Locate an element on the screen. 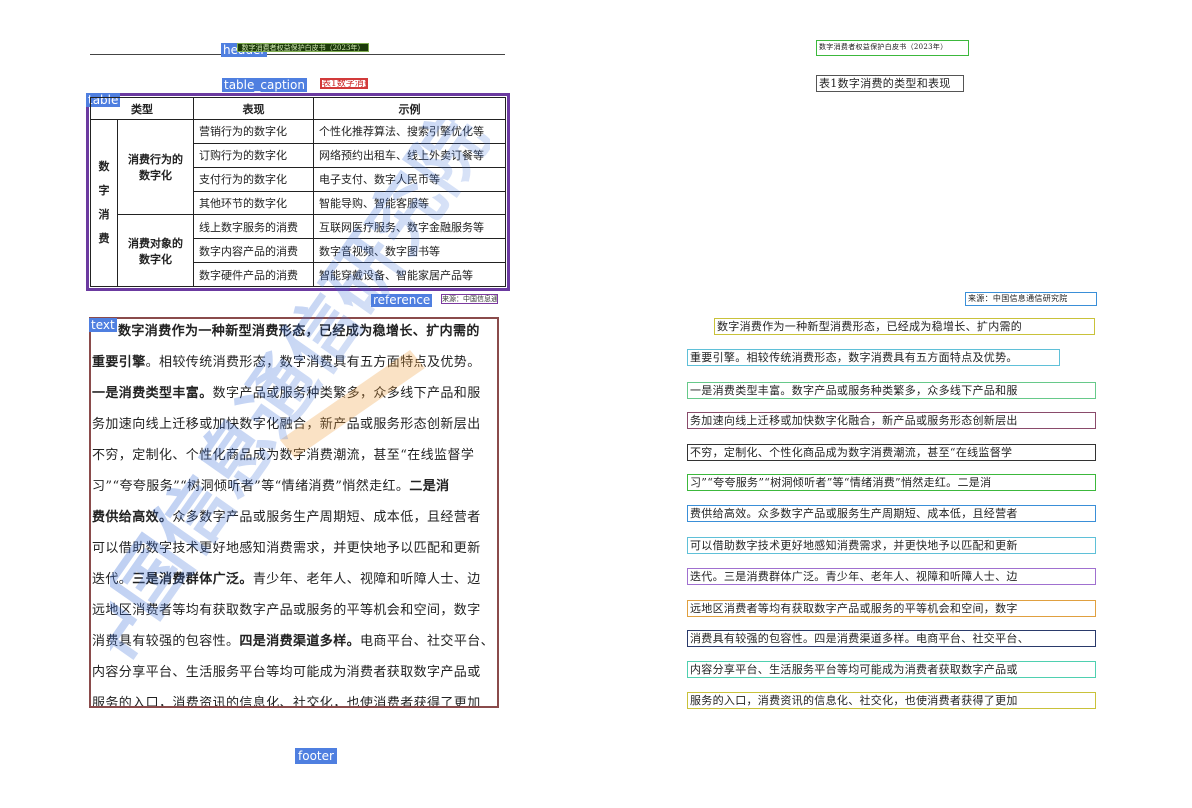  text-line: 数字消费作为一种新型消费形态，已经成为稳增长、扩内需的 is located at coordinates (294, 331).